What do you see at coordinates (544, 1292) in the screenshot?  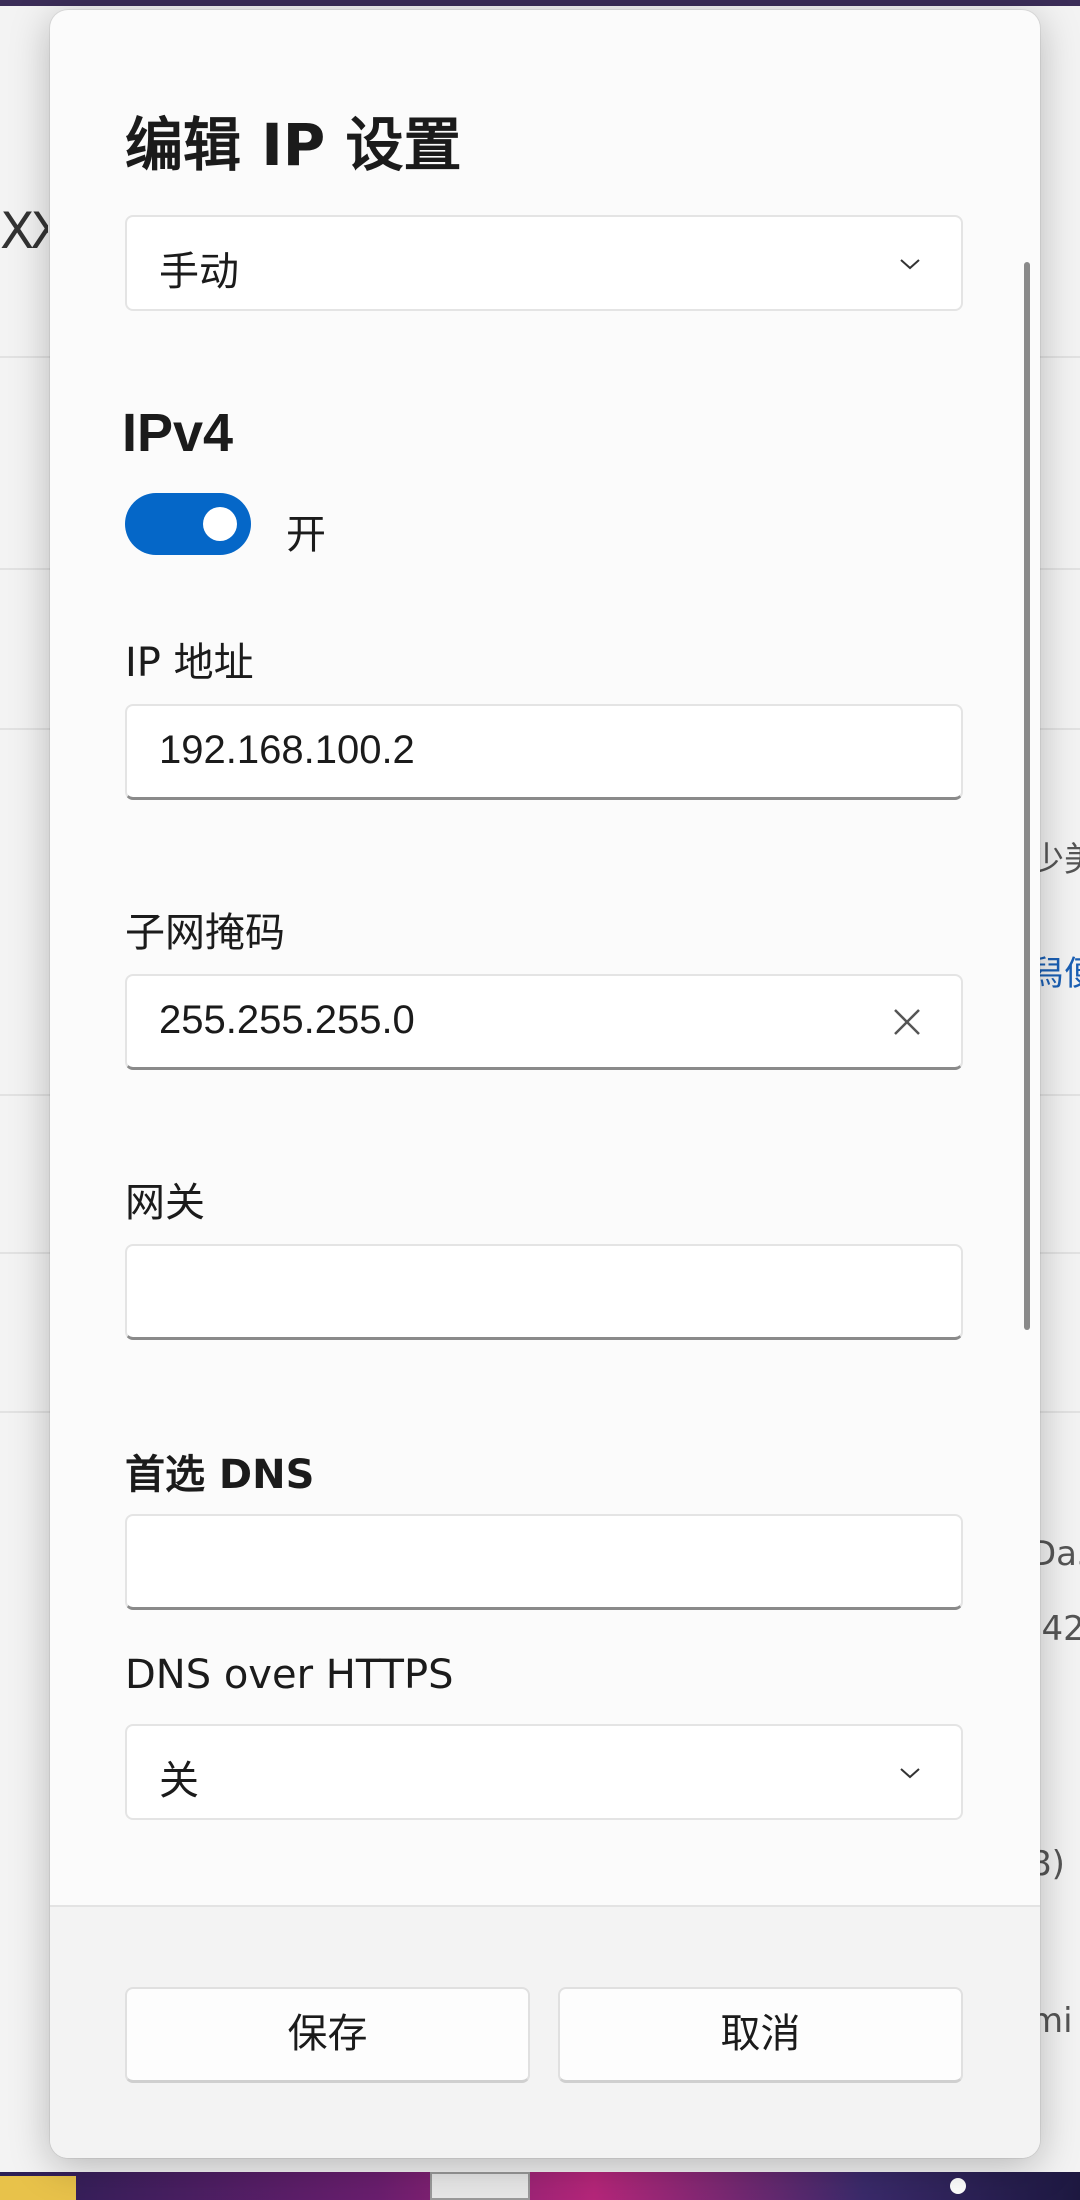 I see `gateway-input` at bounding box center [544, 1292].